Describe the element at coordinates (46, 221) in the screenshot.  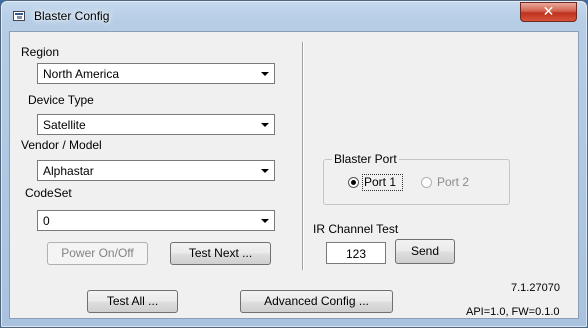
I see `codeset-value: 0` at that location.